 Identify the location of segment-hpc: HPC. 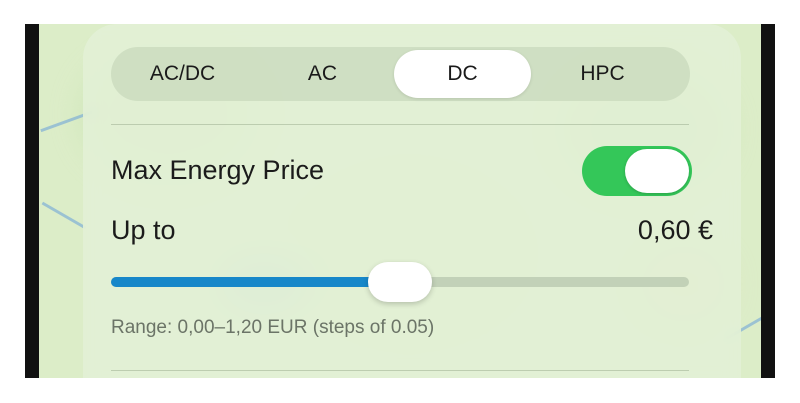
(602, 74).